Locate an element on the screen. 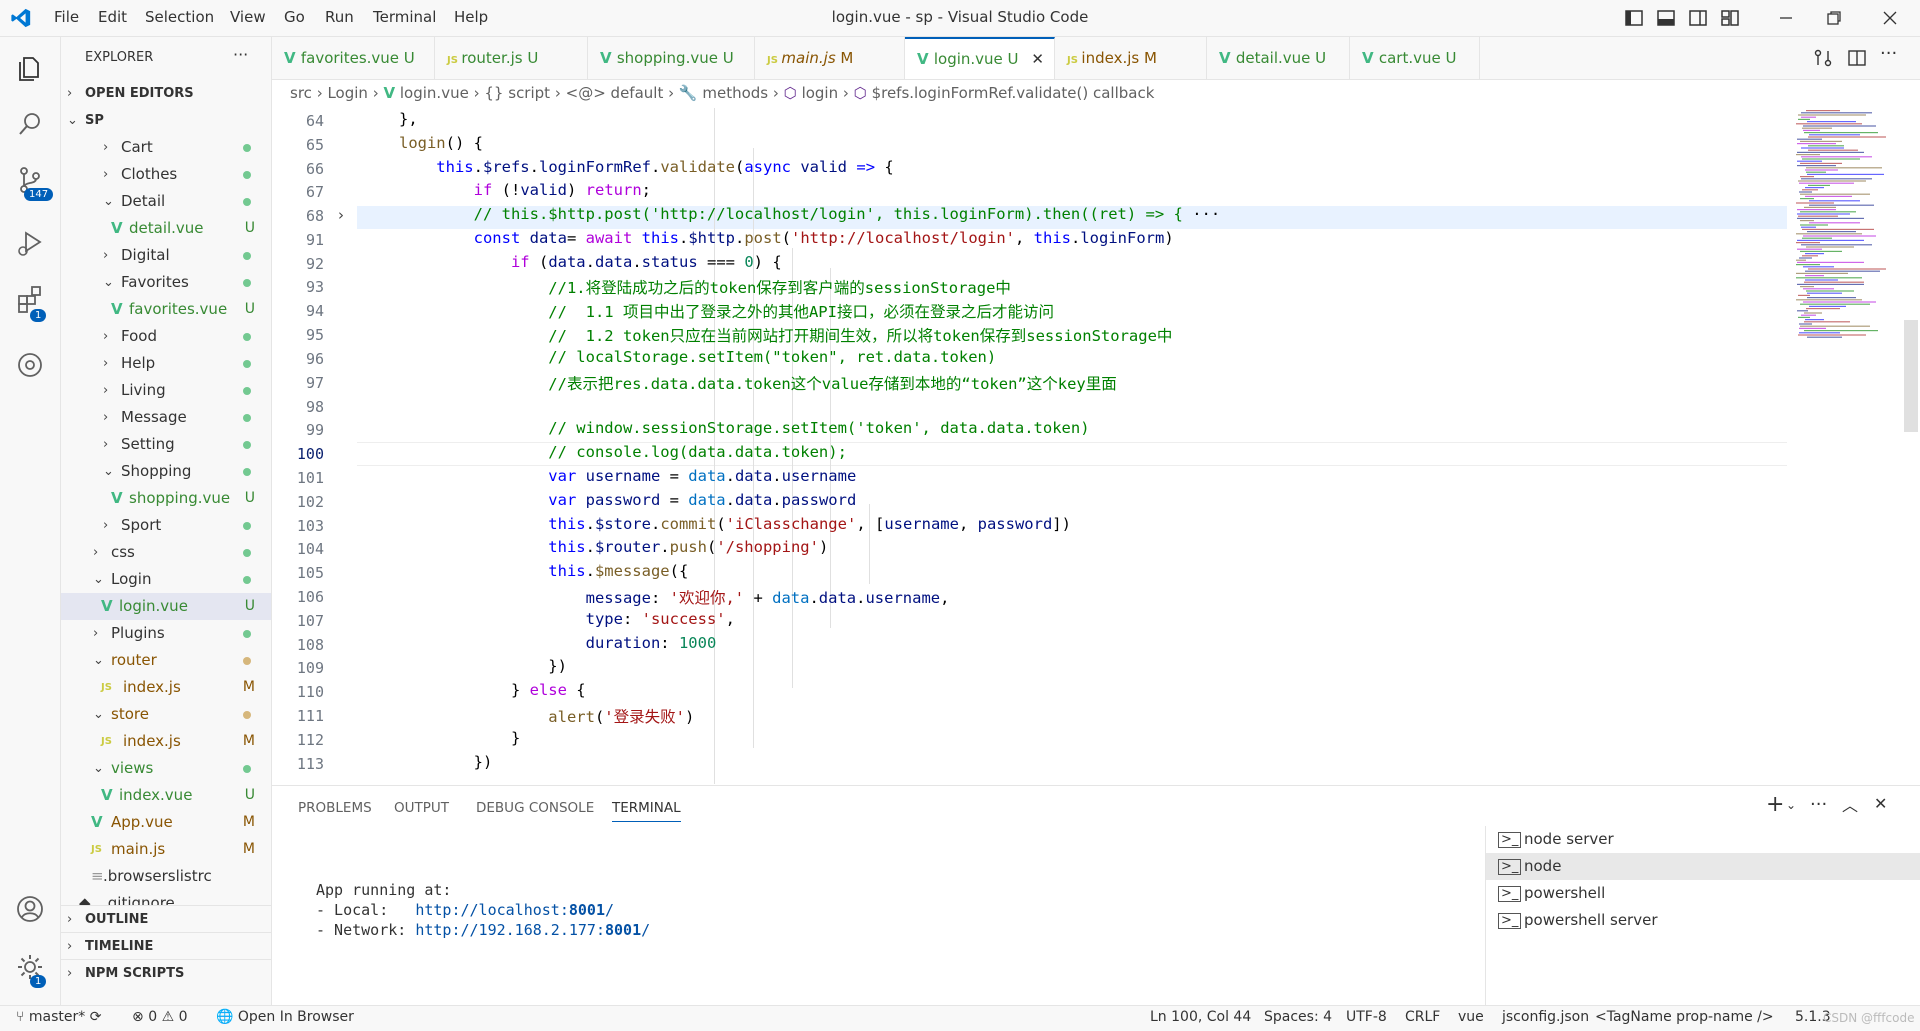 The image size is (1920, 1031). accounts-icon is located at coordinates (30, 909).